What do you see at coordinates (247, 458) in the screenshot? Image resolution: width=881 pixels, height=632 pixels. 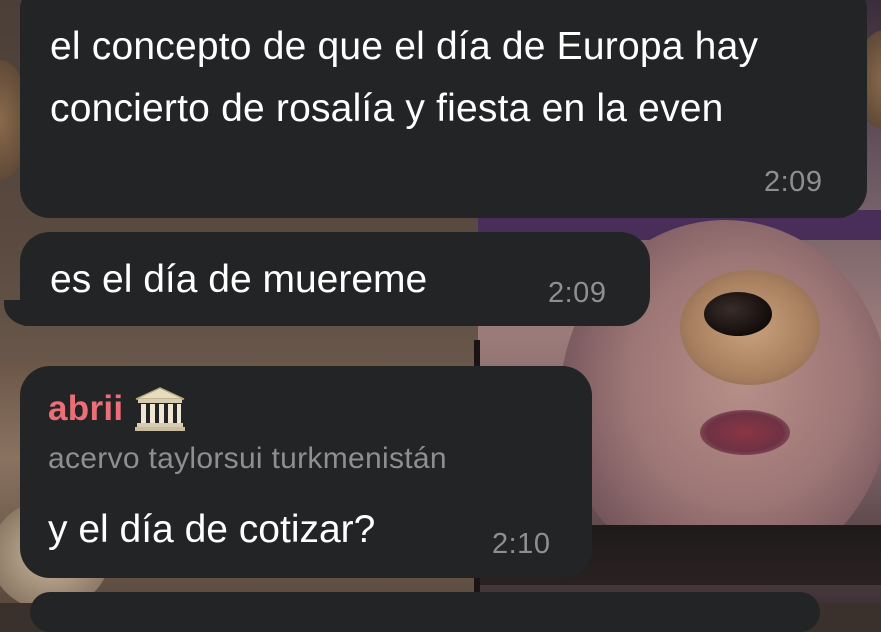 I see `sender-subtitle: acervo taylorsui turkmenistán` at bounding box center [247, 458].